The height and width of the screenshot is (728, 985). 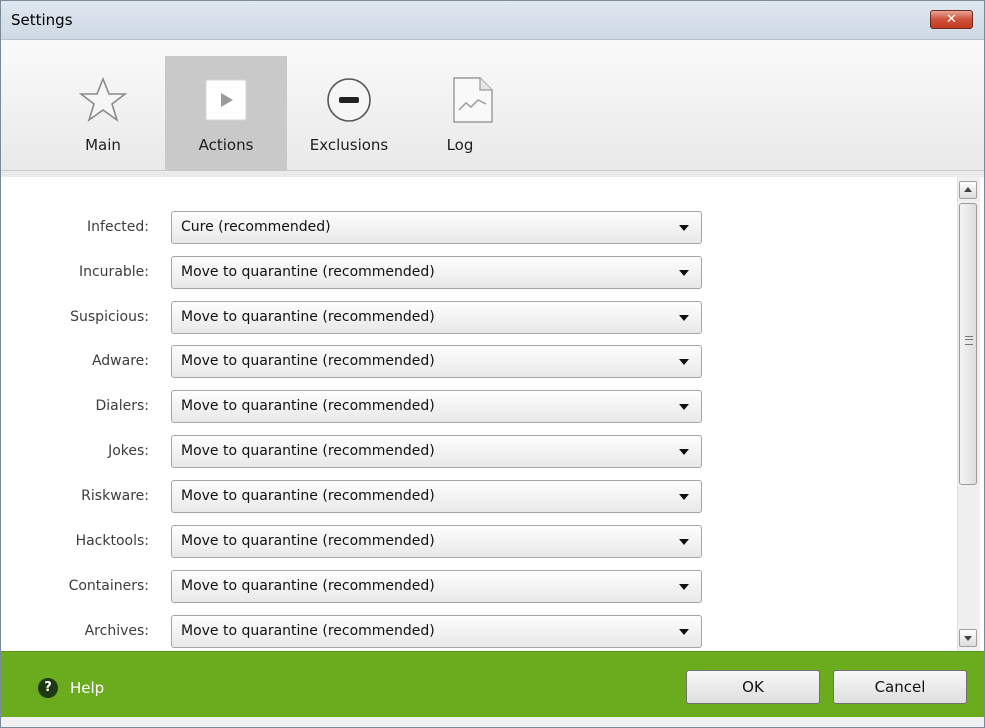 I want to click on tab-main-label: Main, so click(x=103, y=145).